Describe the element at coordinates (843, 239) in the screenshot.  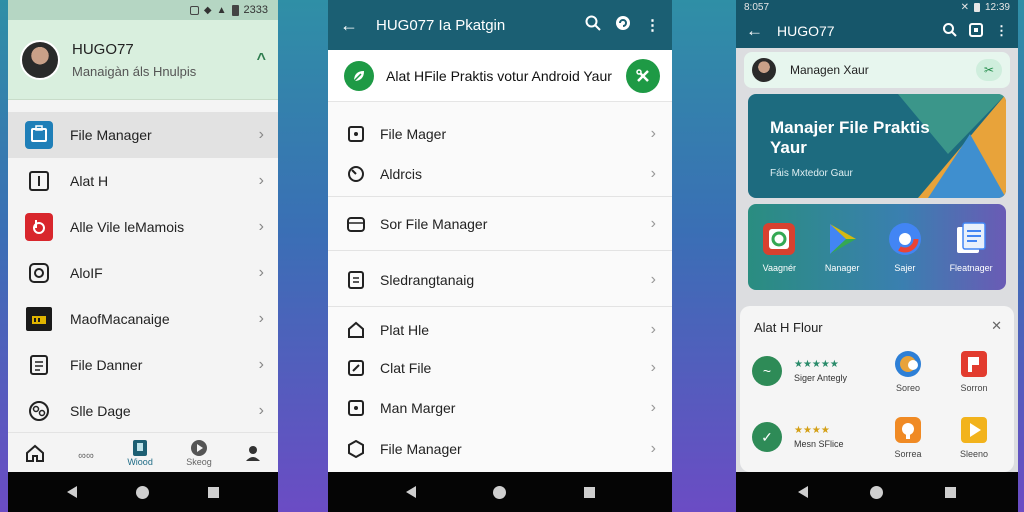
I see `play-icon` at that location.